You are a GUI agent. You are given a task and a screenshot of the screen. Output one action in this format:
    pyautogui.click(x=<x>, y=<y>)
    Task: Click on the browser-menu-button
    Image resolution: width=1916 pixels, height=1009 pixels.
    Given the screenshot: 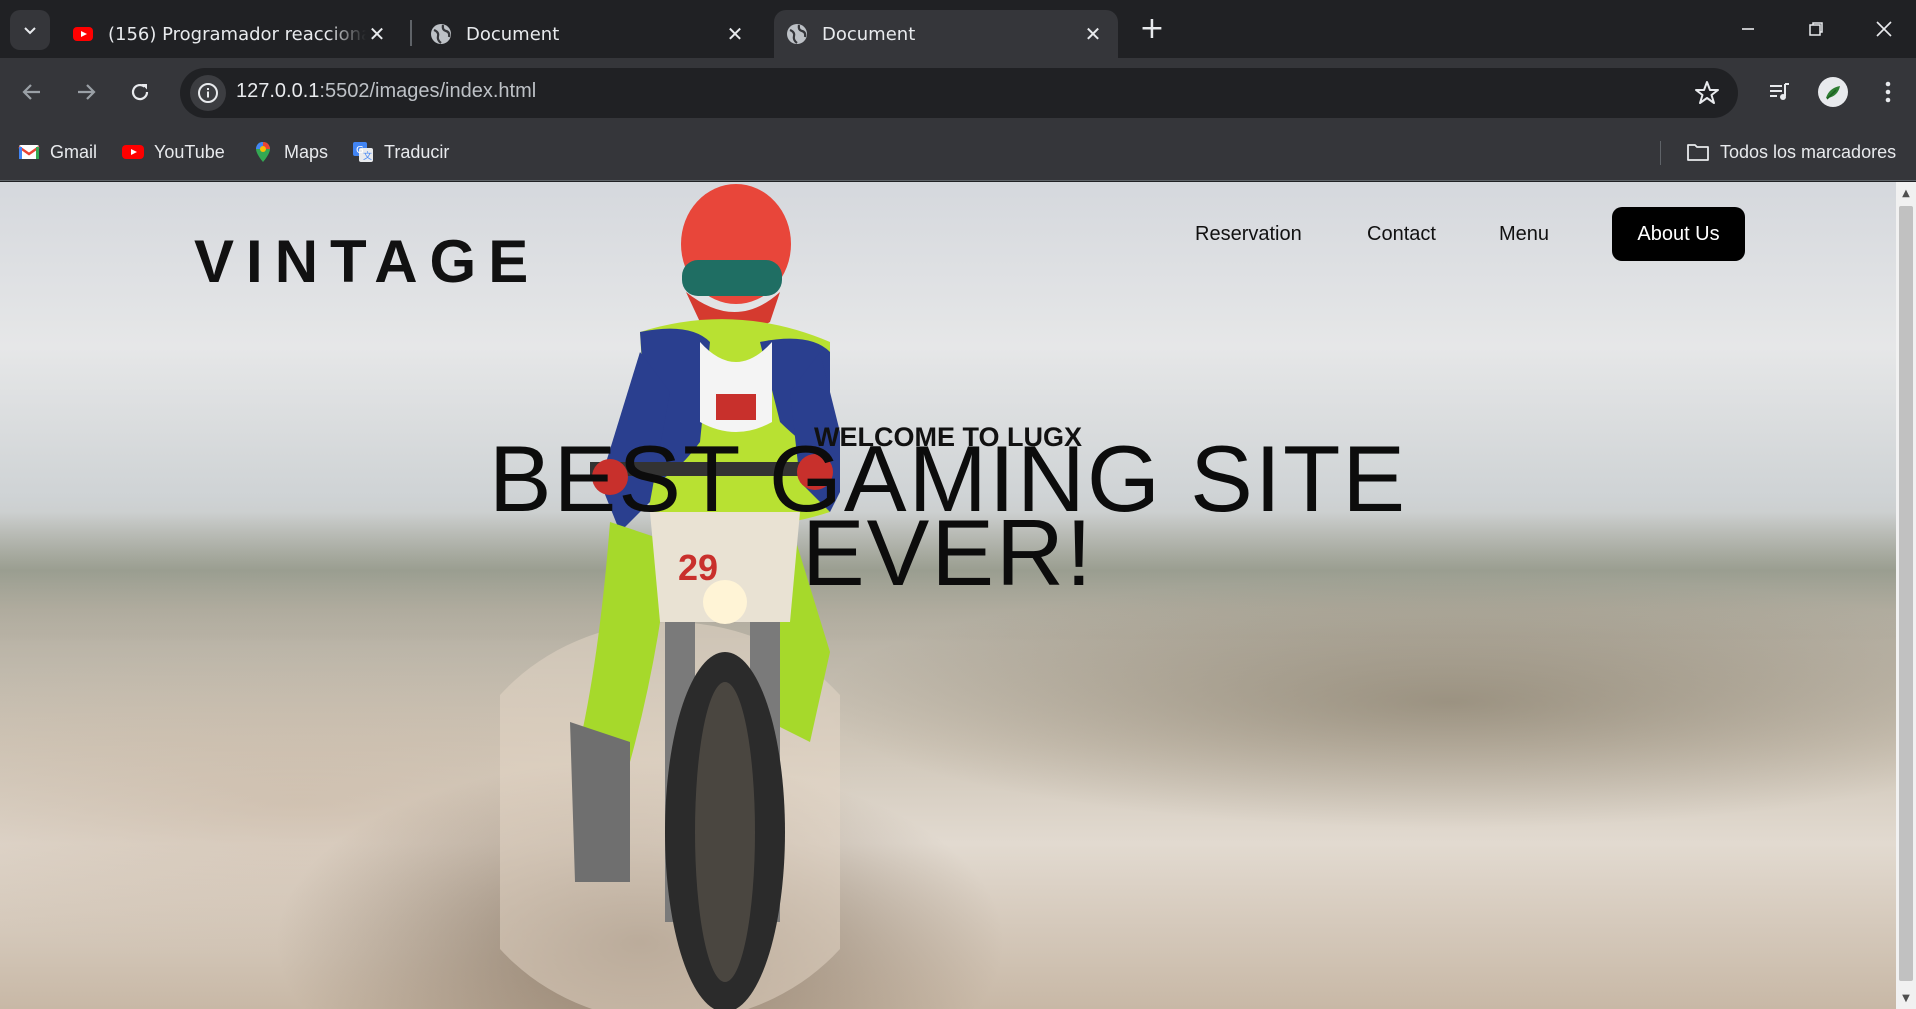 What is the action you would take?
    pyautogui.click(x=1888, y=92)
    